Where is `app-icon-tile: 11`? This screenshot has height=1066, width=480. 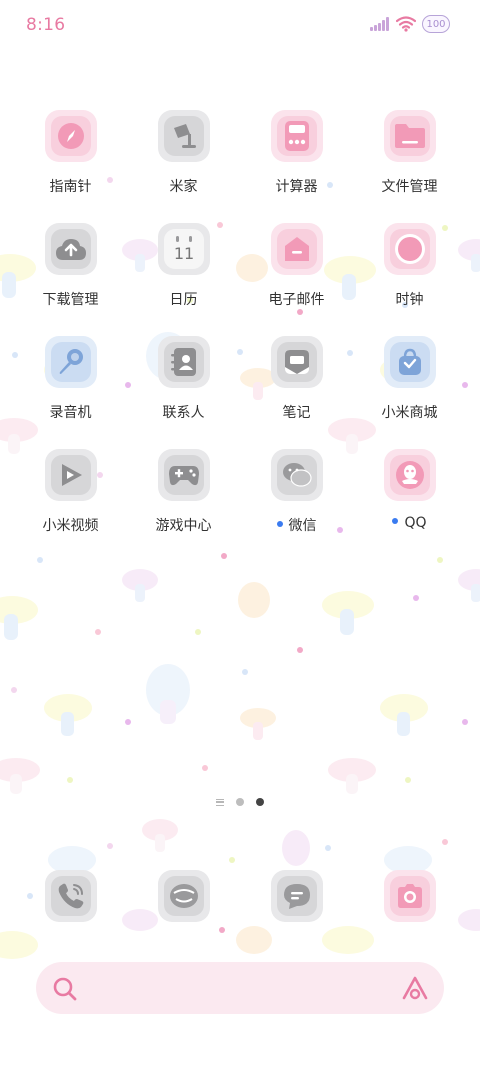
app-icon-tile: 11 is located at coordinates (184, 249).